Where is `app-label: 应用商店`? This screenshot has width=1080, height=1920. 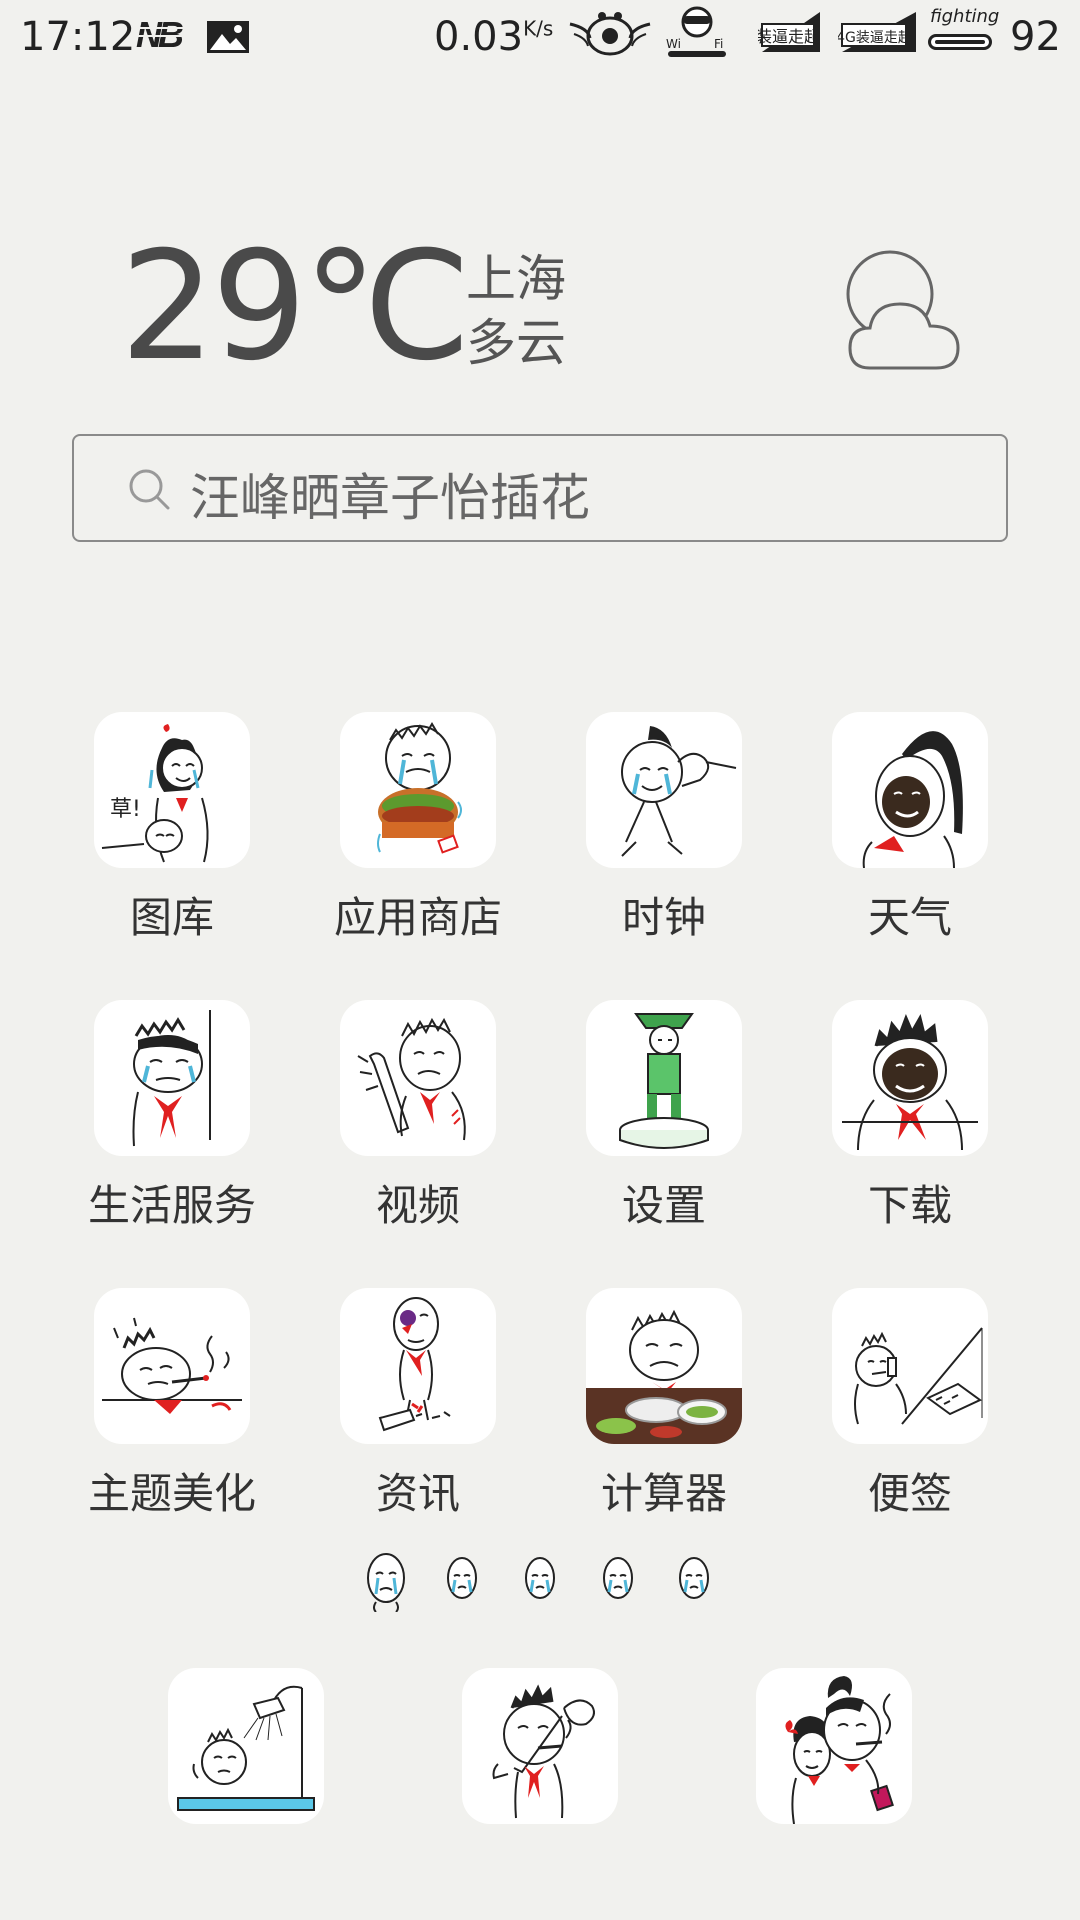
app-label: 应用商店 is located at coordinates (417, 917).